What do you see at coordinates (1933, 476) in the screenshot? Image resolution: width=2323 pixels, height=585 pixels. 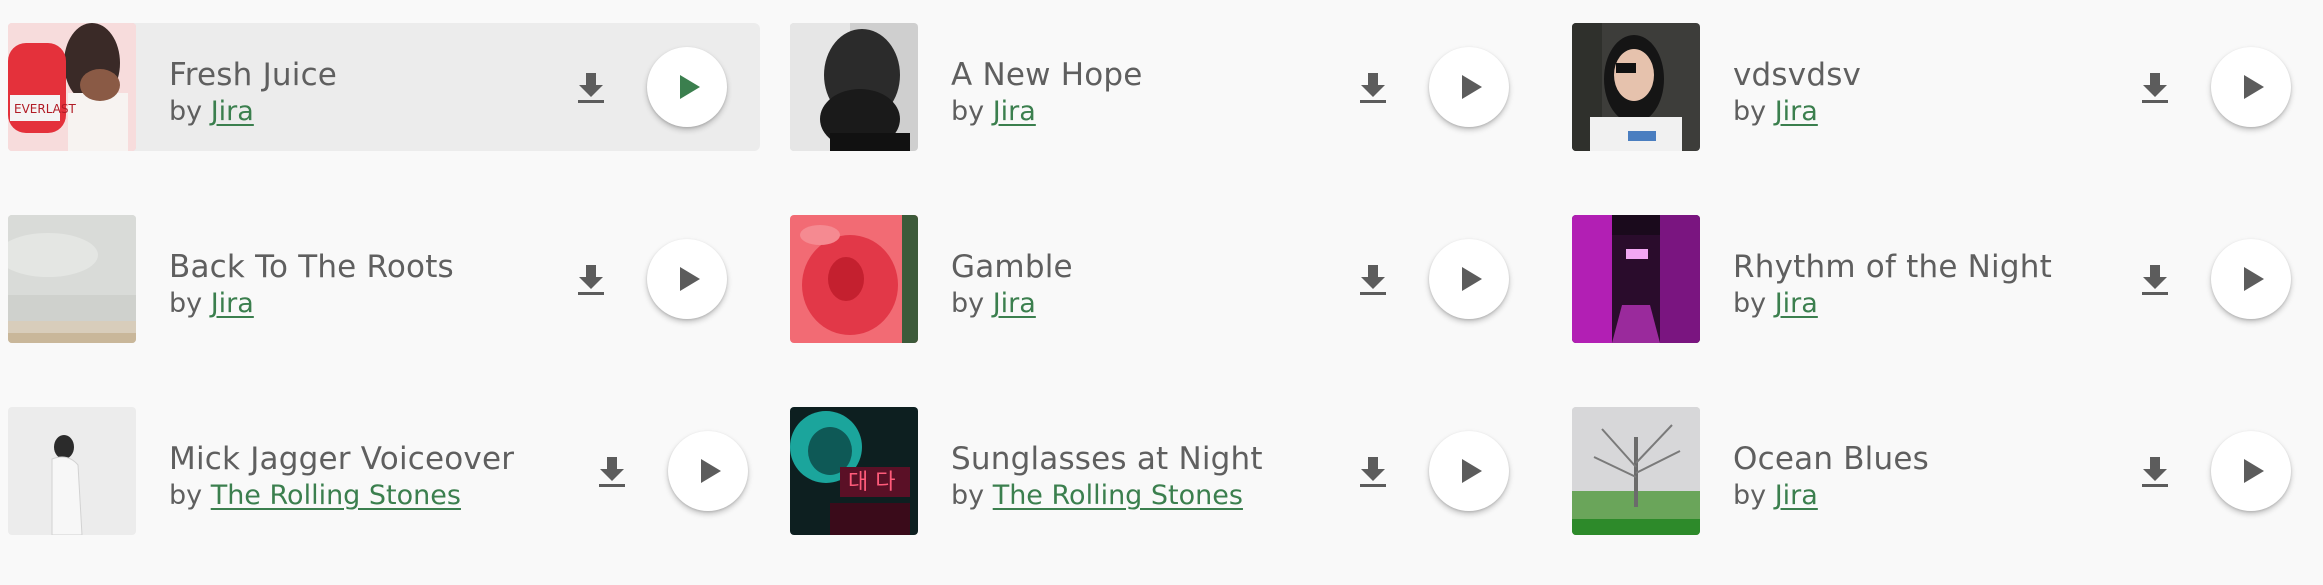 I see `track-info: Ocean Blues by Jira` at bounding box center [1933, 476].